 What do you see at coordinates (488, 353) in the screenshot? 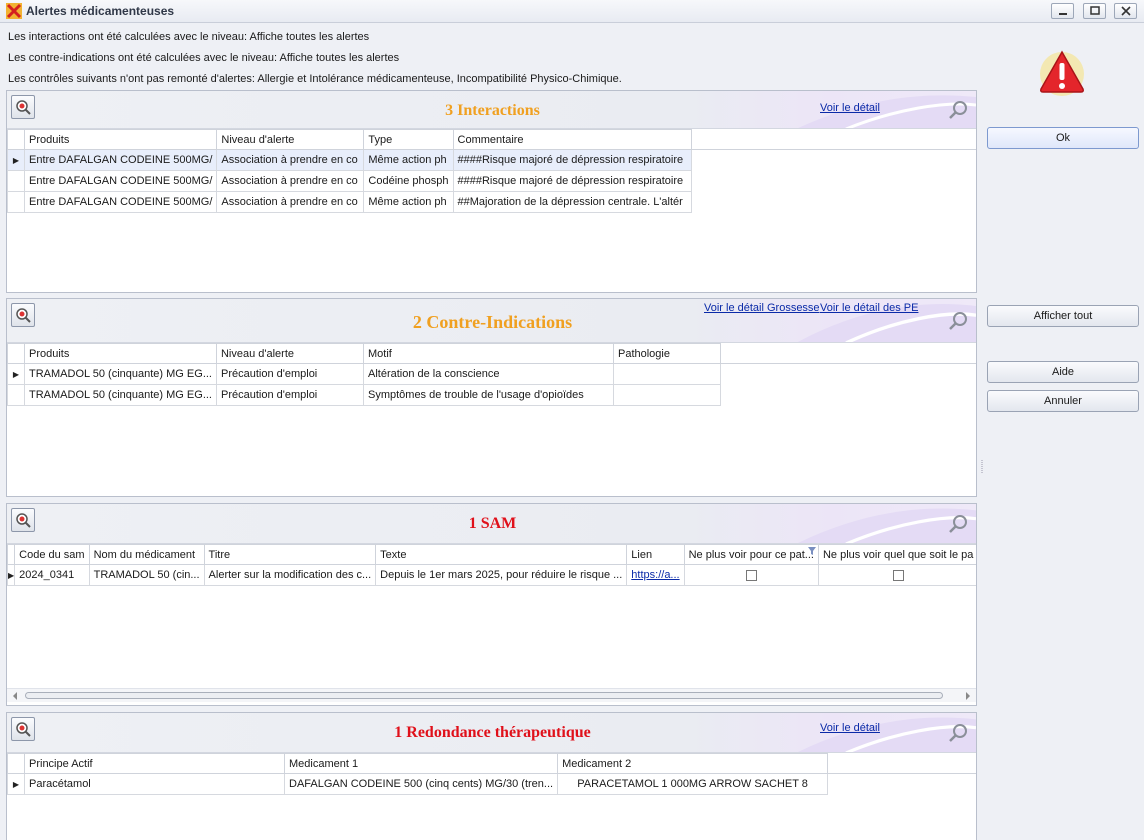
I see `column-header: Motif` at bounding box center [488, 353].